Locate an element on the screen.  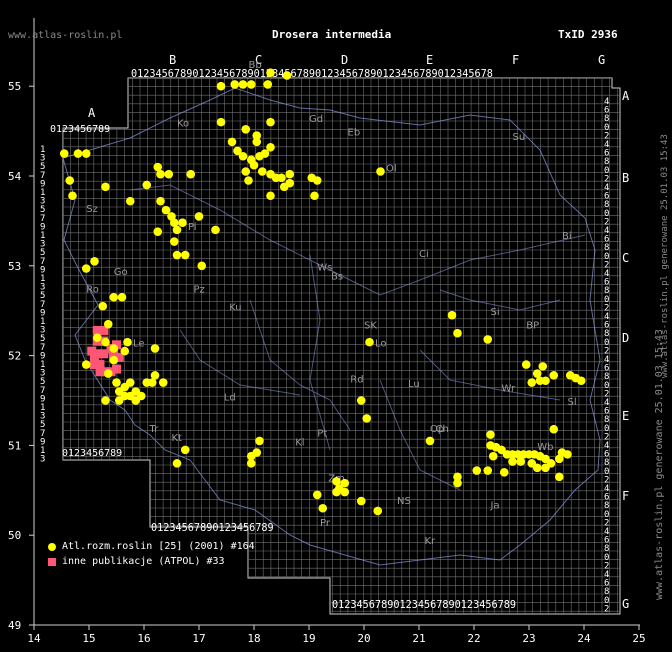
x-axis-ticks: 14 15 16 17 18 19 20 21 22 23 24 25 is located at coordinates (336, 635).